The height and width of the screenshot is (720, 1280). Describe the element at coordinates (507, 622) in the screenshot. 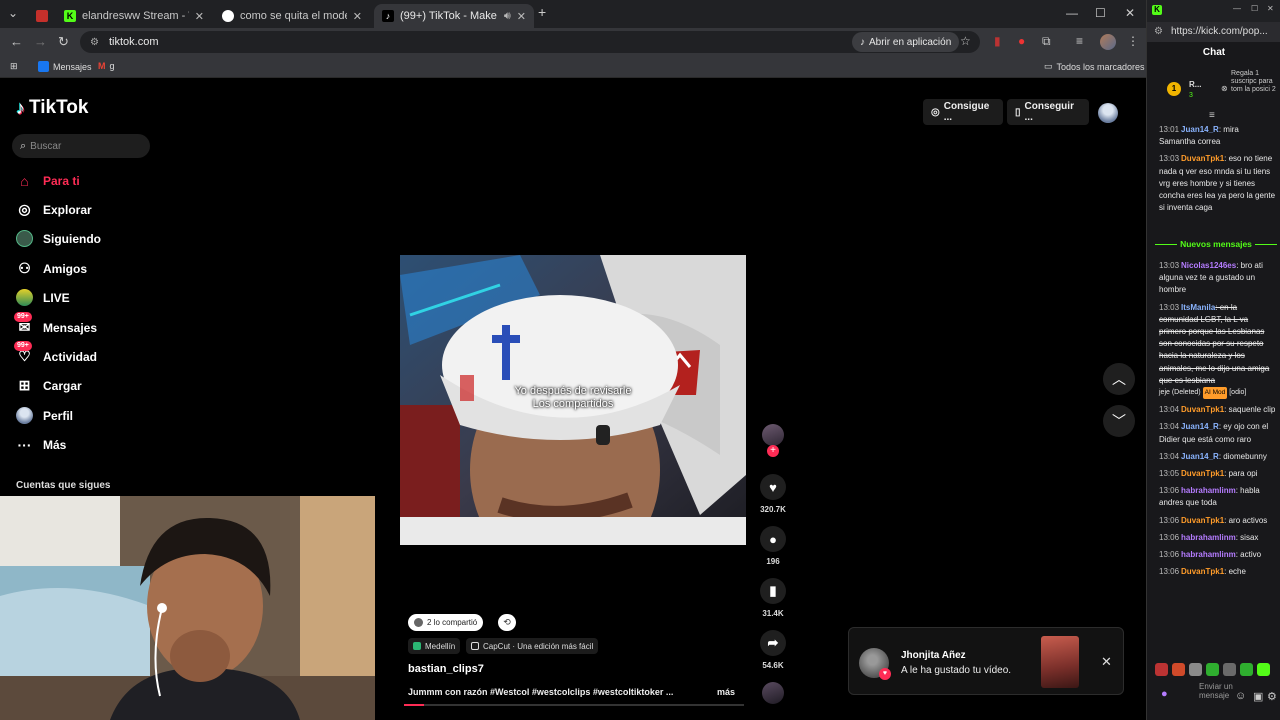

I see `repost-icon: ⟲` at that location.